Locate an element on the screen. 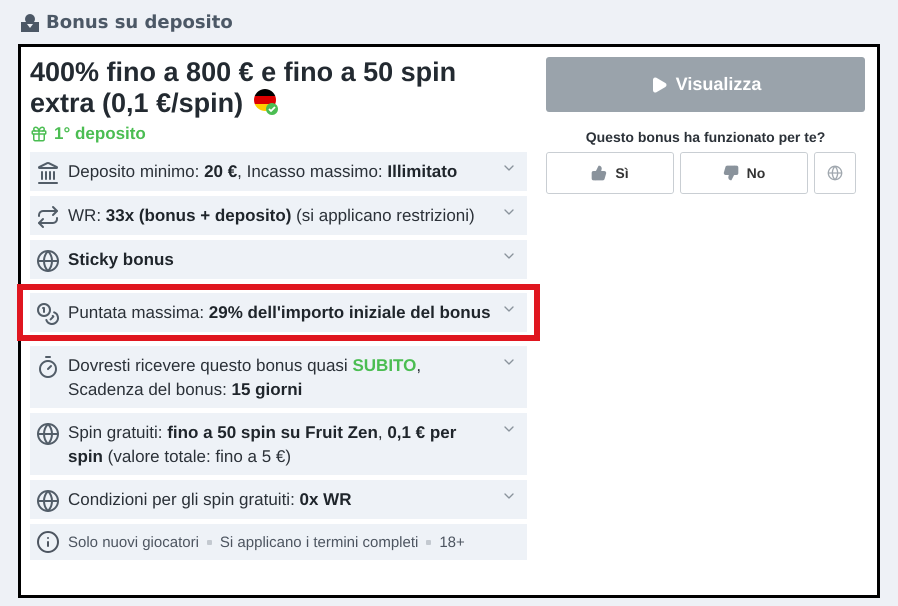 The width and height of the screenshot is (898, 606). detail-row: Puntata massima: 29% dell'importo iniziale del bonus is located at coordinates (278, 312).